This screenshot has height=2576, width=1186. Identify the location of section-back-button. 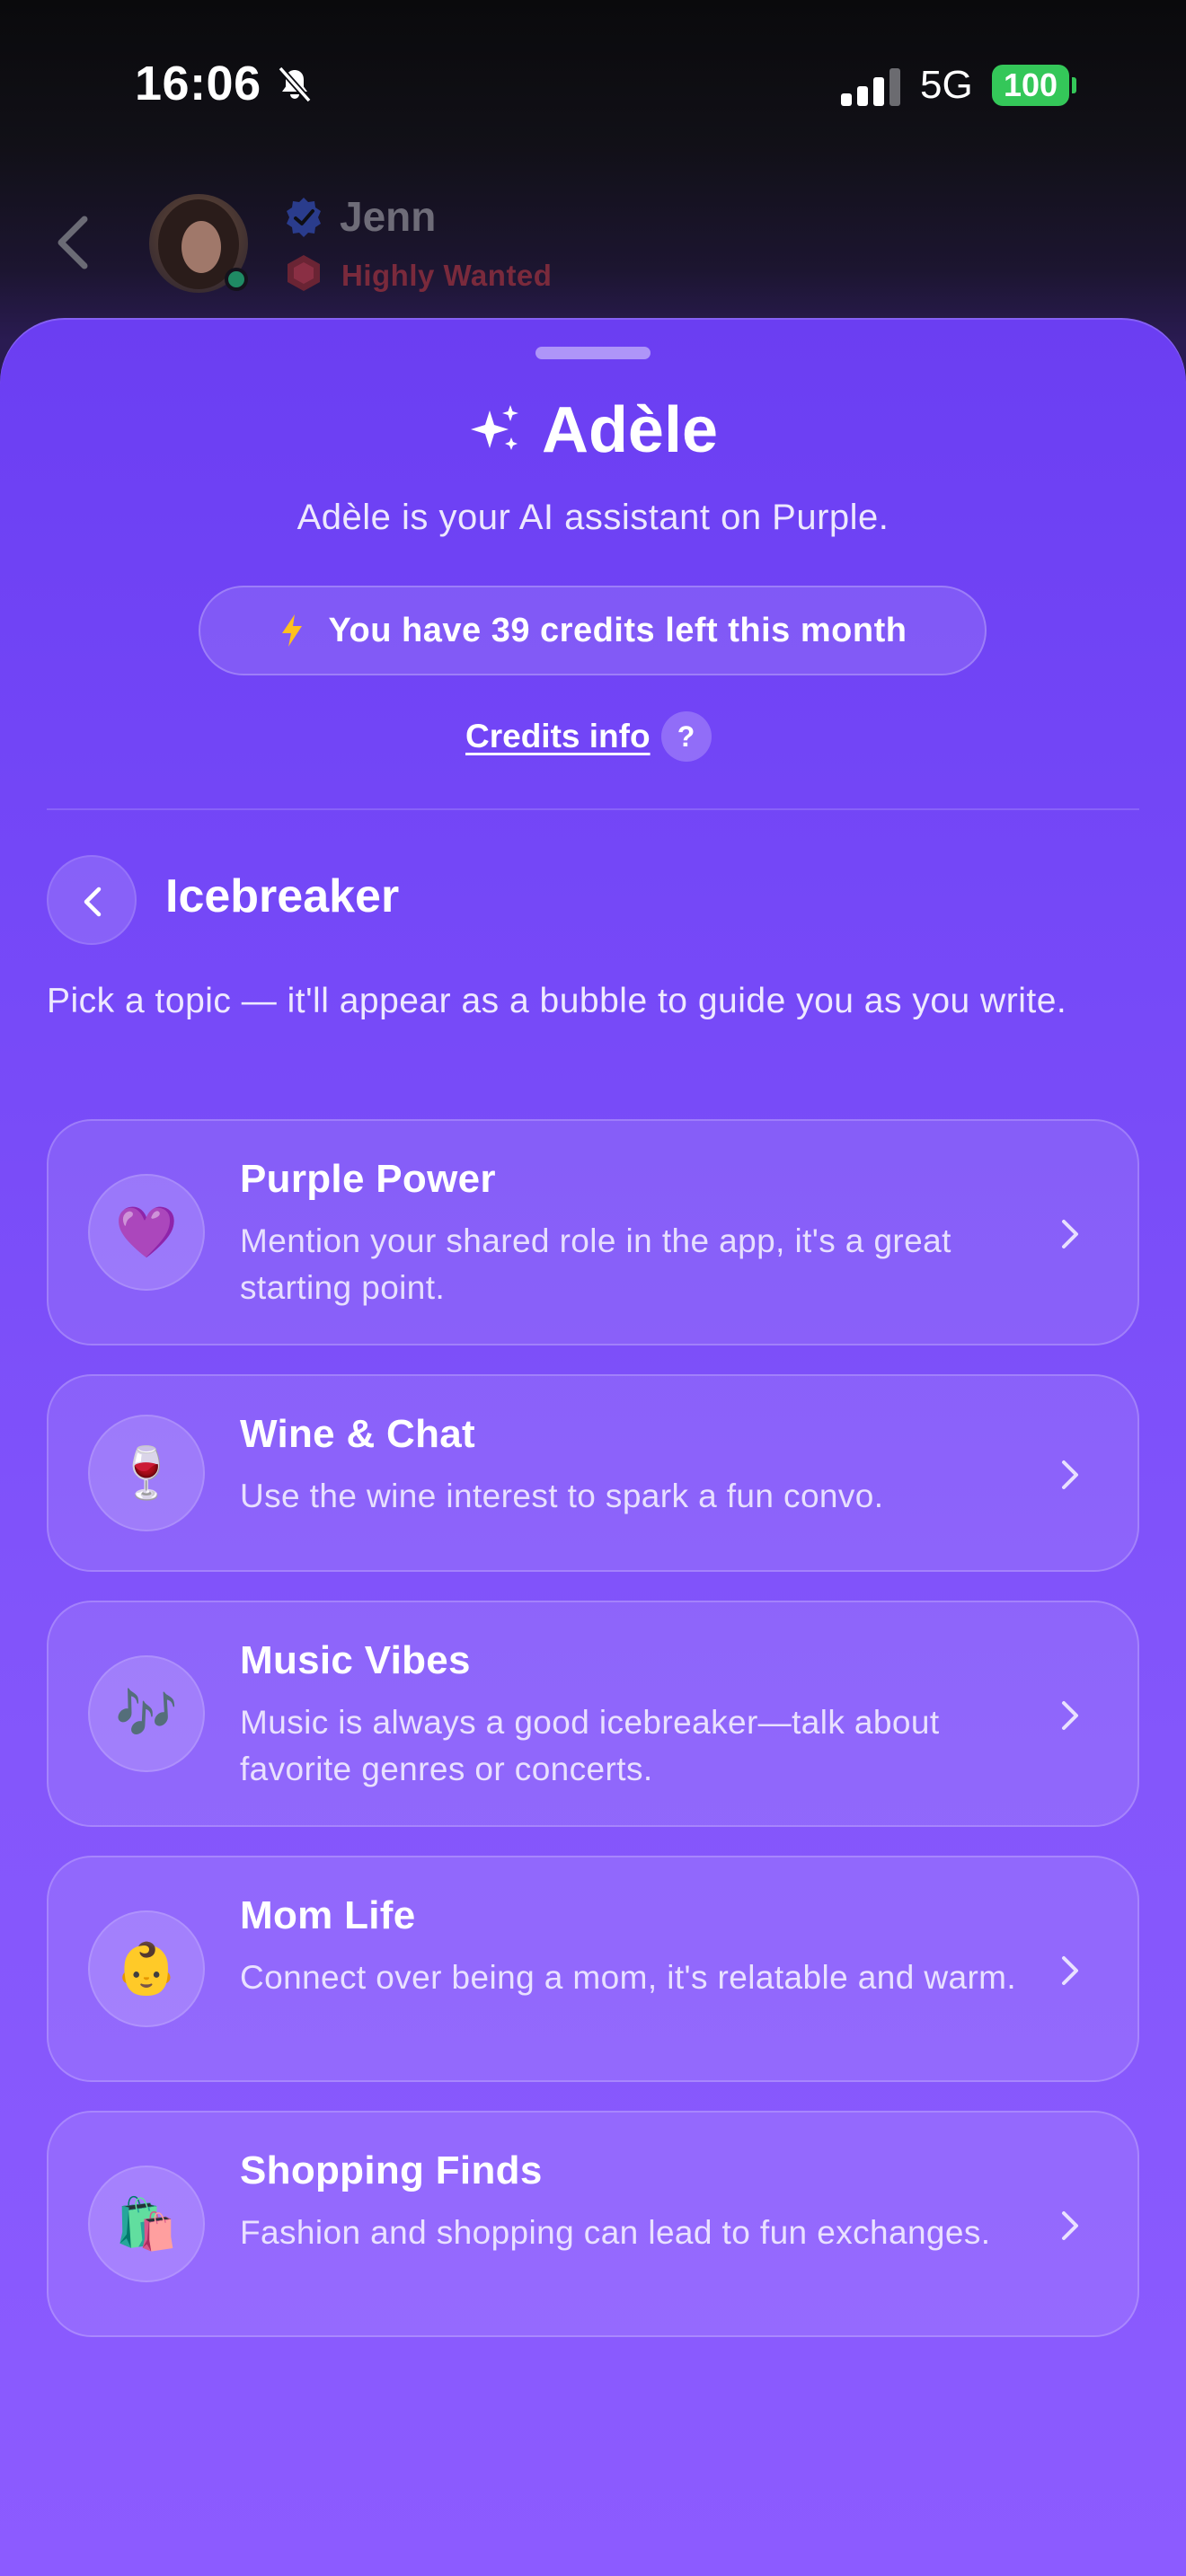
(92, 900).